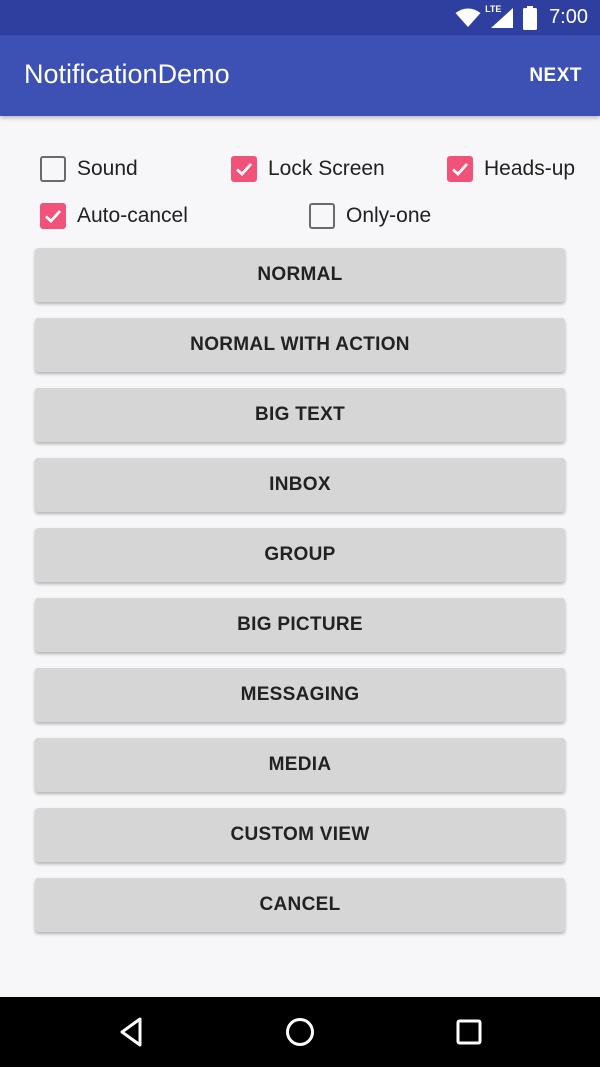 The image size is (600, 1067). Describe the element at coordinates (300, 695) in the screenshot. I see `messaging-button: MESSAGING` at that location.